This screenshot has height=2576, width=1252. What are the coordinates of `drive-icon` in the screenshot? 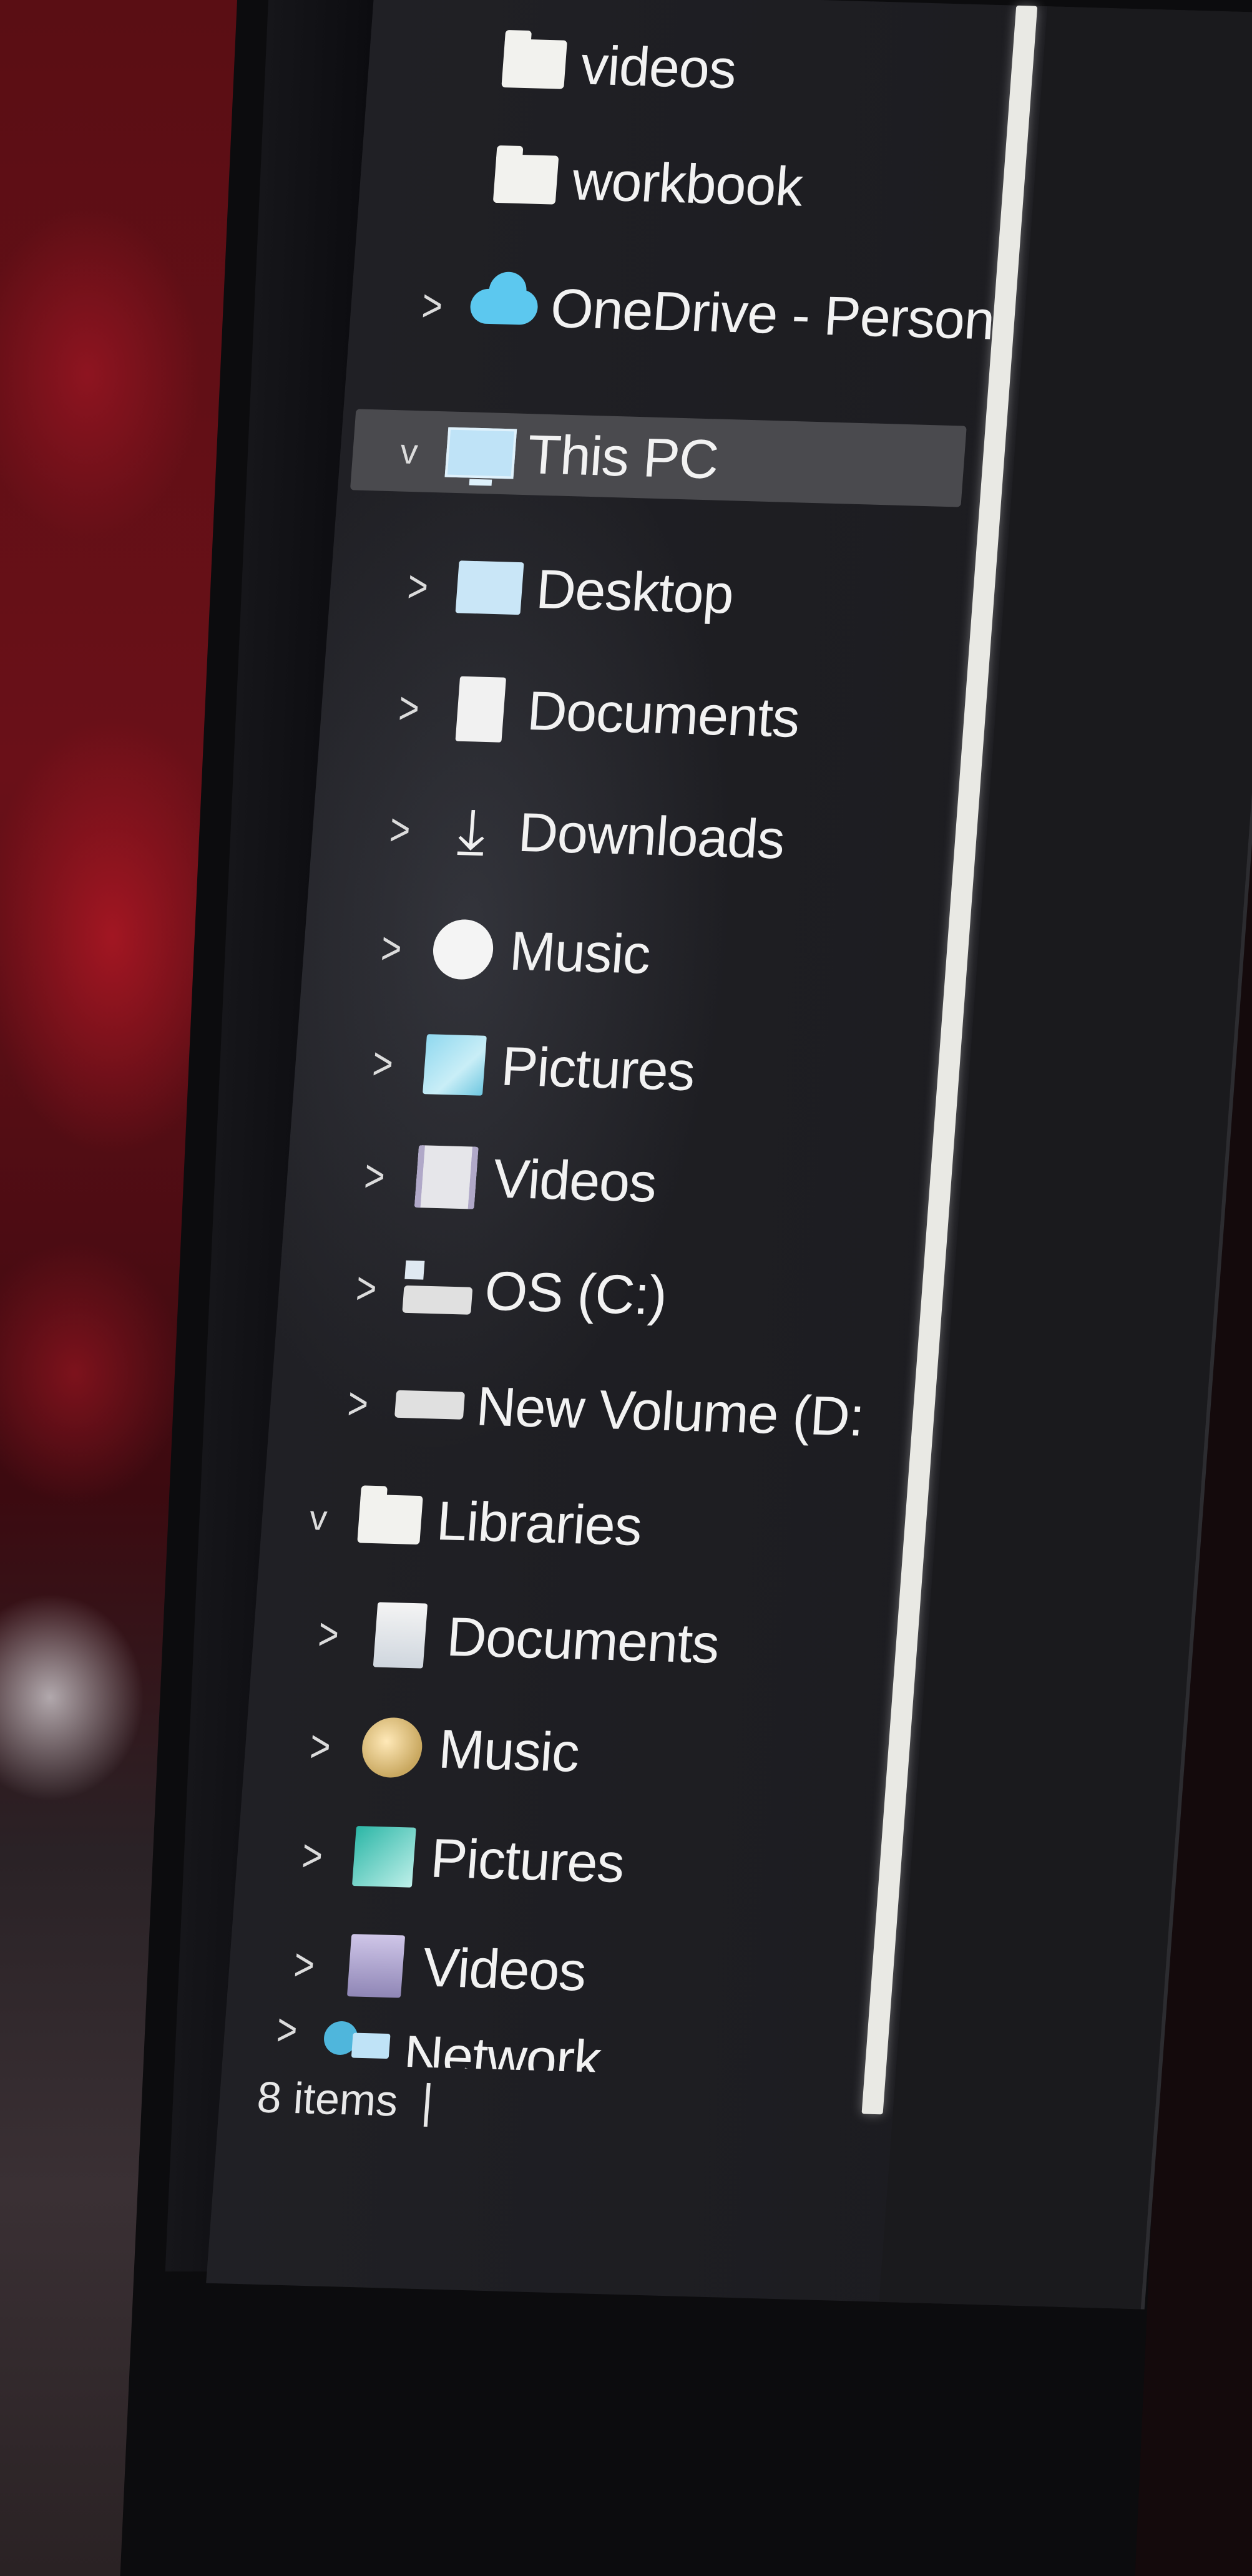 It's located at (430, 1405).